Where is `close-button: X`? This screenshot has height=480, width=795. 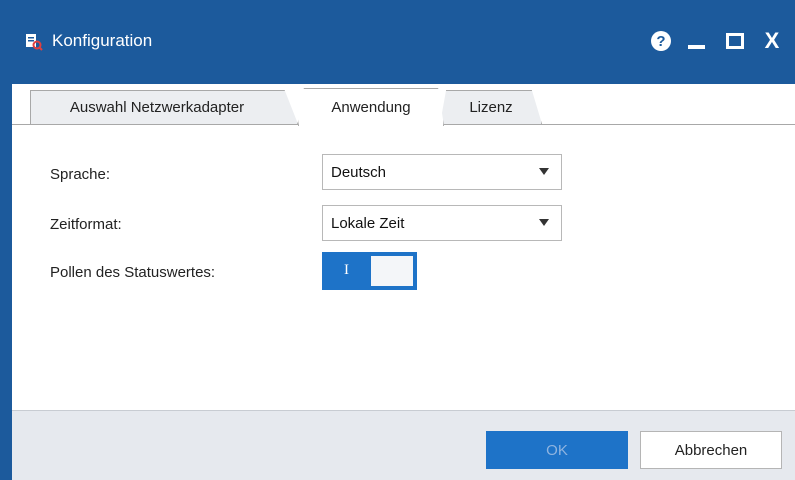
close-button: X is located at coordinates (772, 41).